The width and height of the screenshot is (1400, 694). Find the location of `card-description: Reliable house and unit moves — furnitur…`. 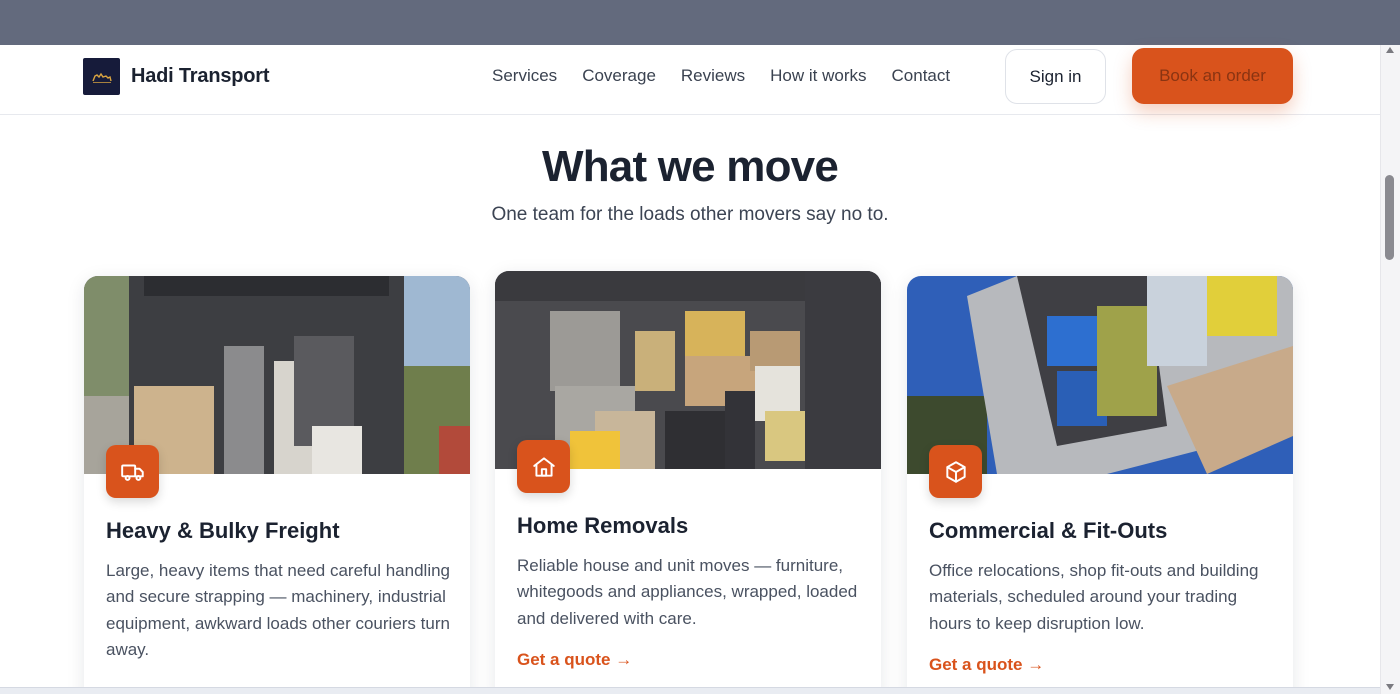

card-description: Reliable house and unit moves — furnitur… is located at coordinates (687, 592).